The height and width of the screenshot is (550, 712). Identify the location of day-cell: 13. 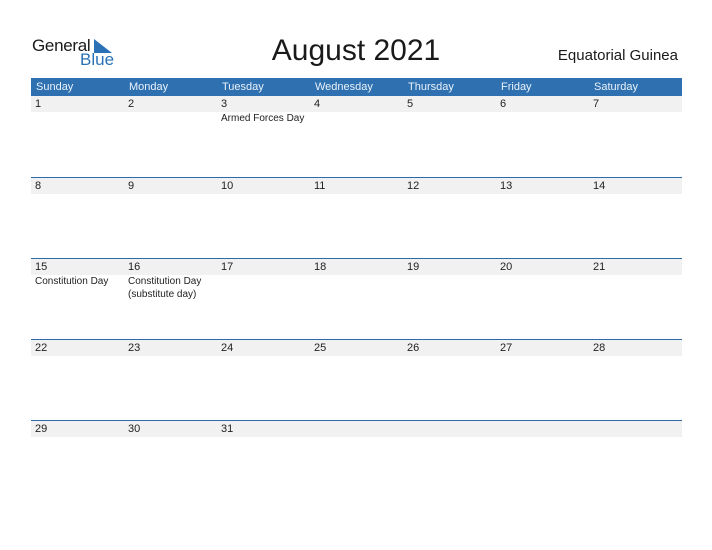
(542, 186).